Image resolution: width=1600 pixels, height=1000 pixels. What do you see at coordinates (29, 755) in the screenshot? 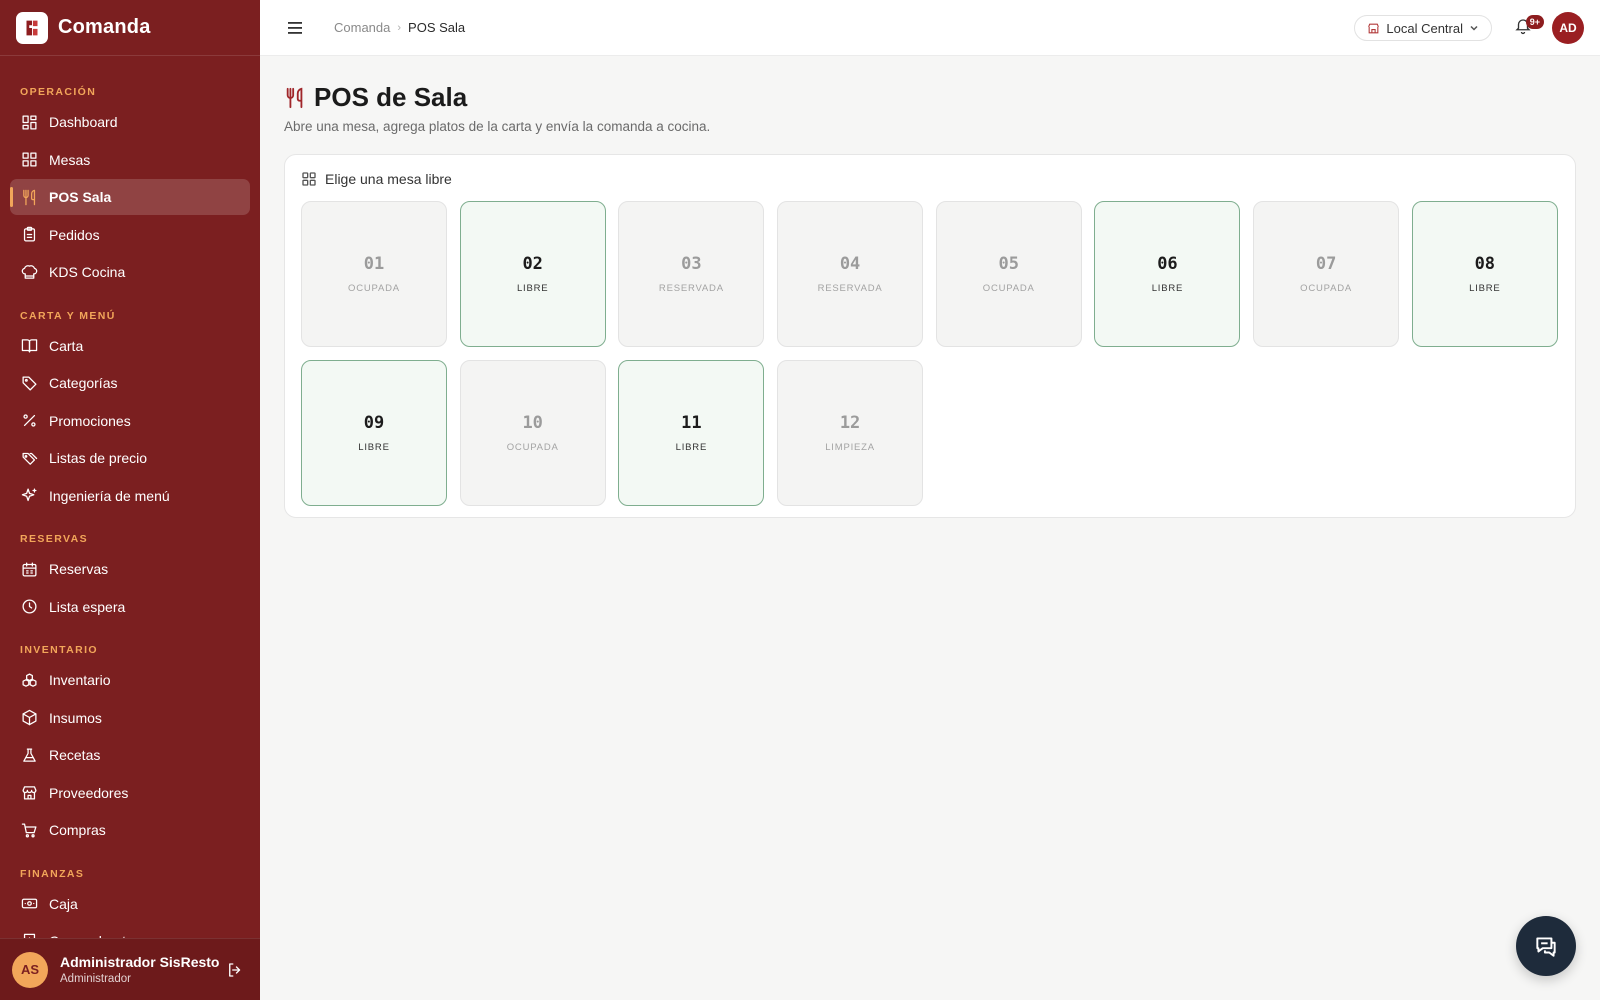
I see `flask-icon` at bounding box center [29, 755].